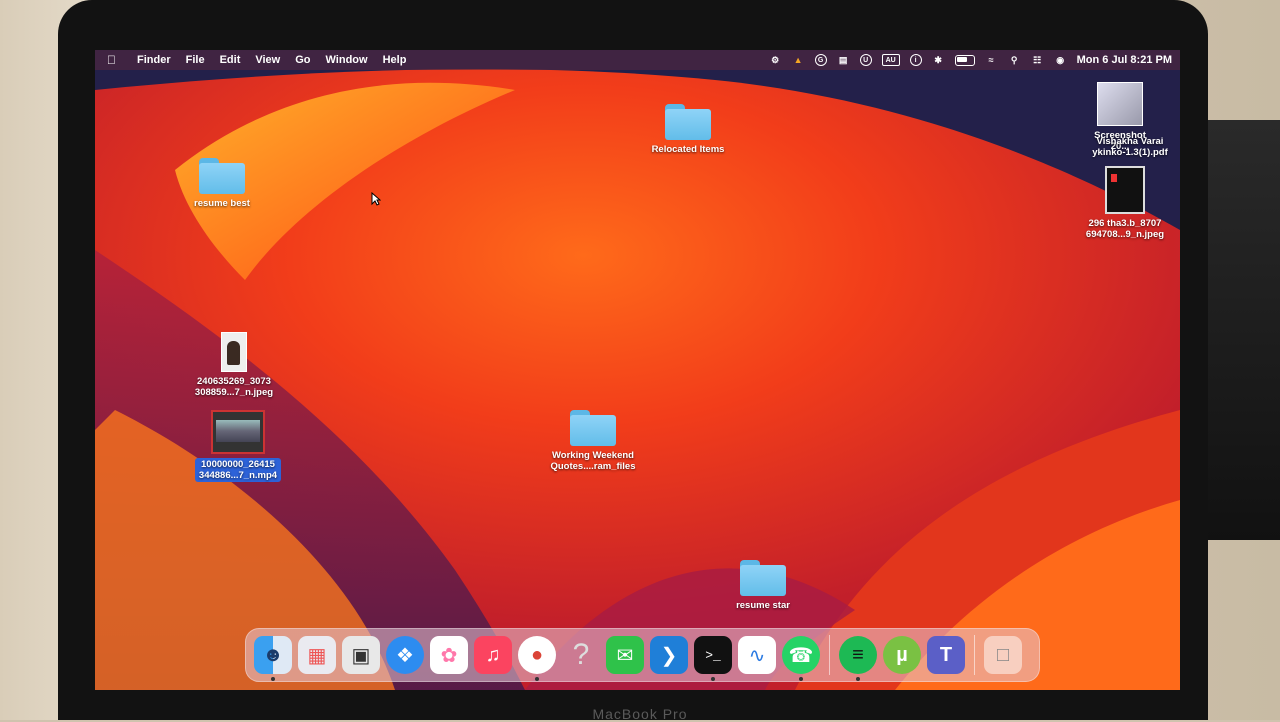 This screenshot has height=722, width=1280. I want to click on input-source-icon: AU, so click(890, 60).